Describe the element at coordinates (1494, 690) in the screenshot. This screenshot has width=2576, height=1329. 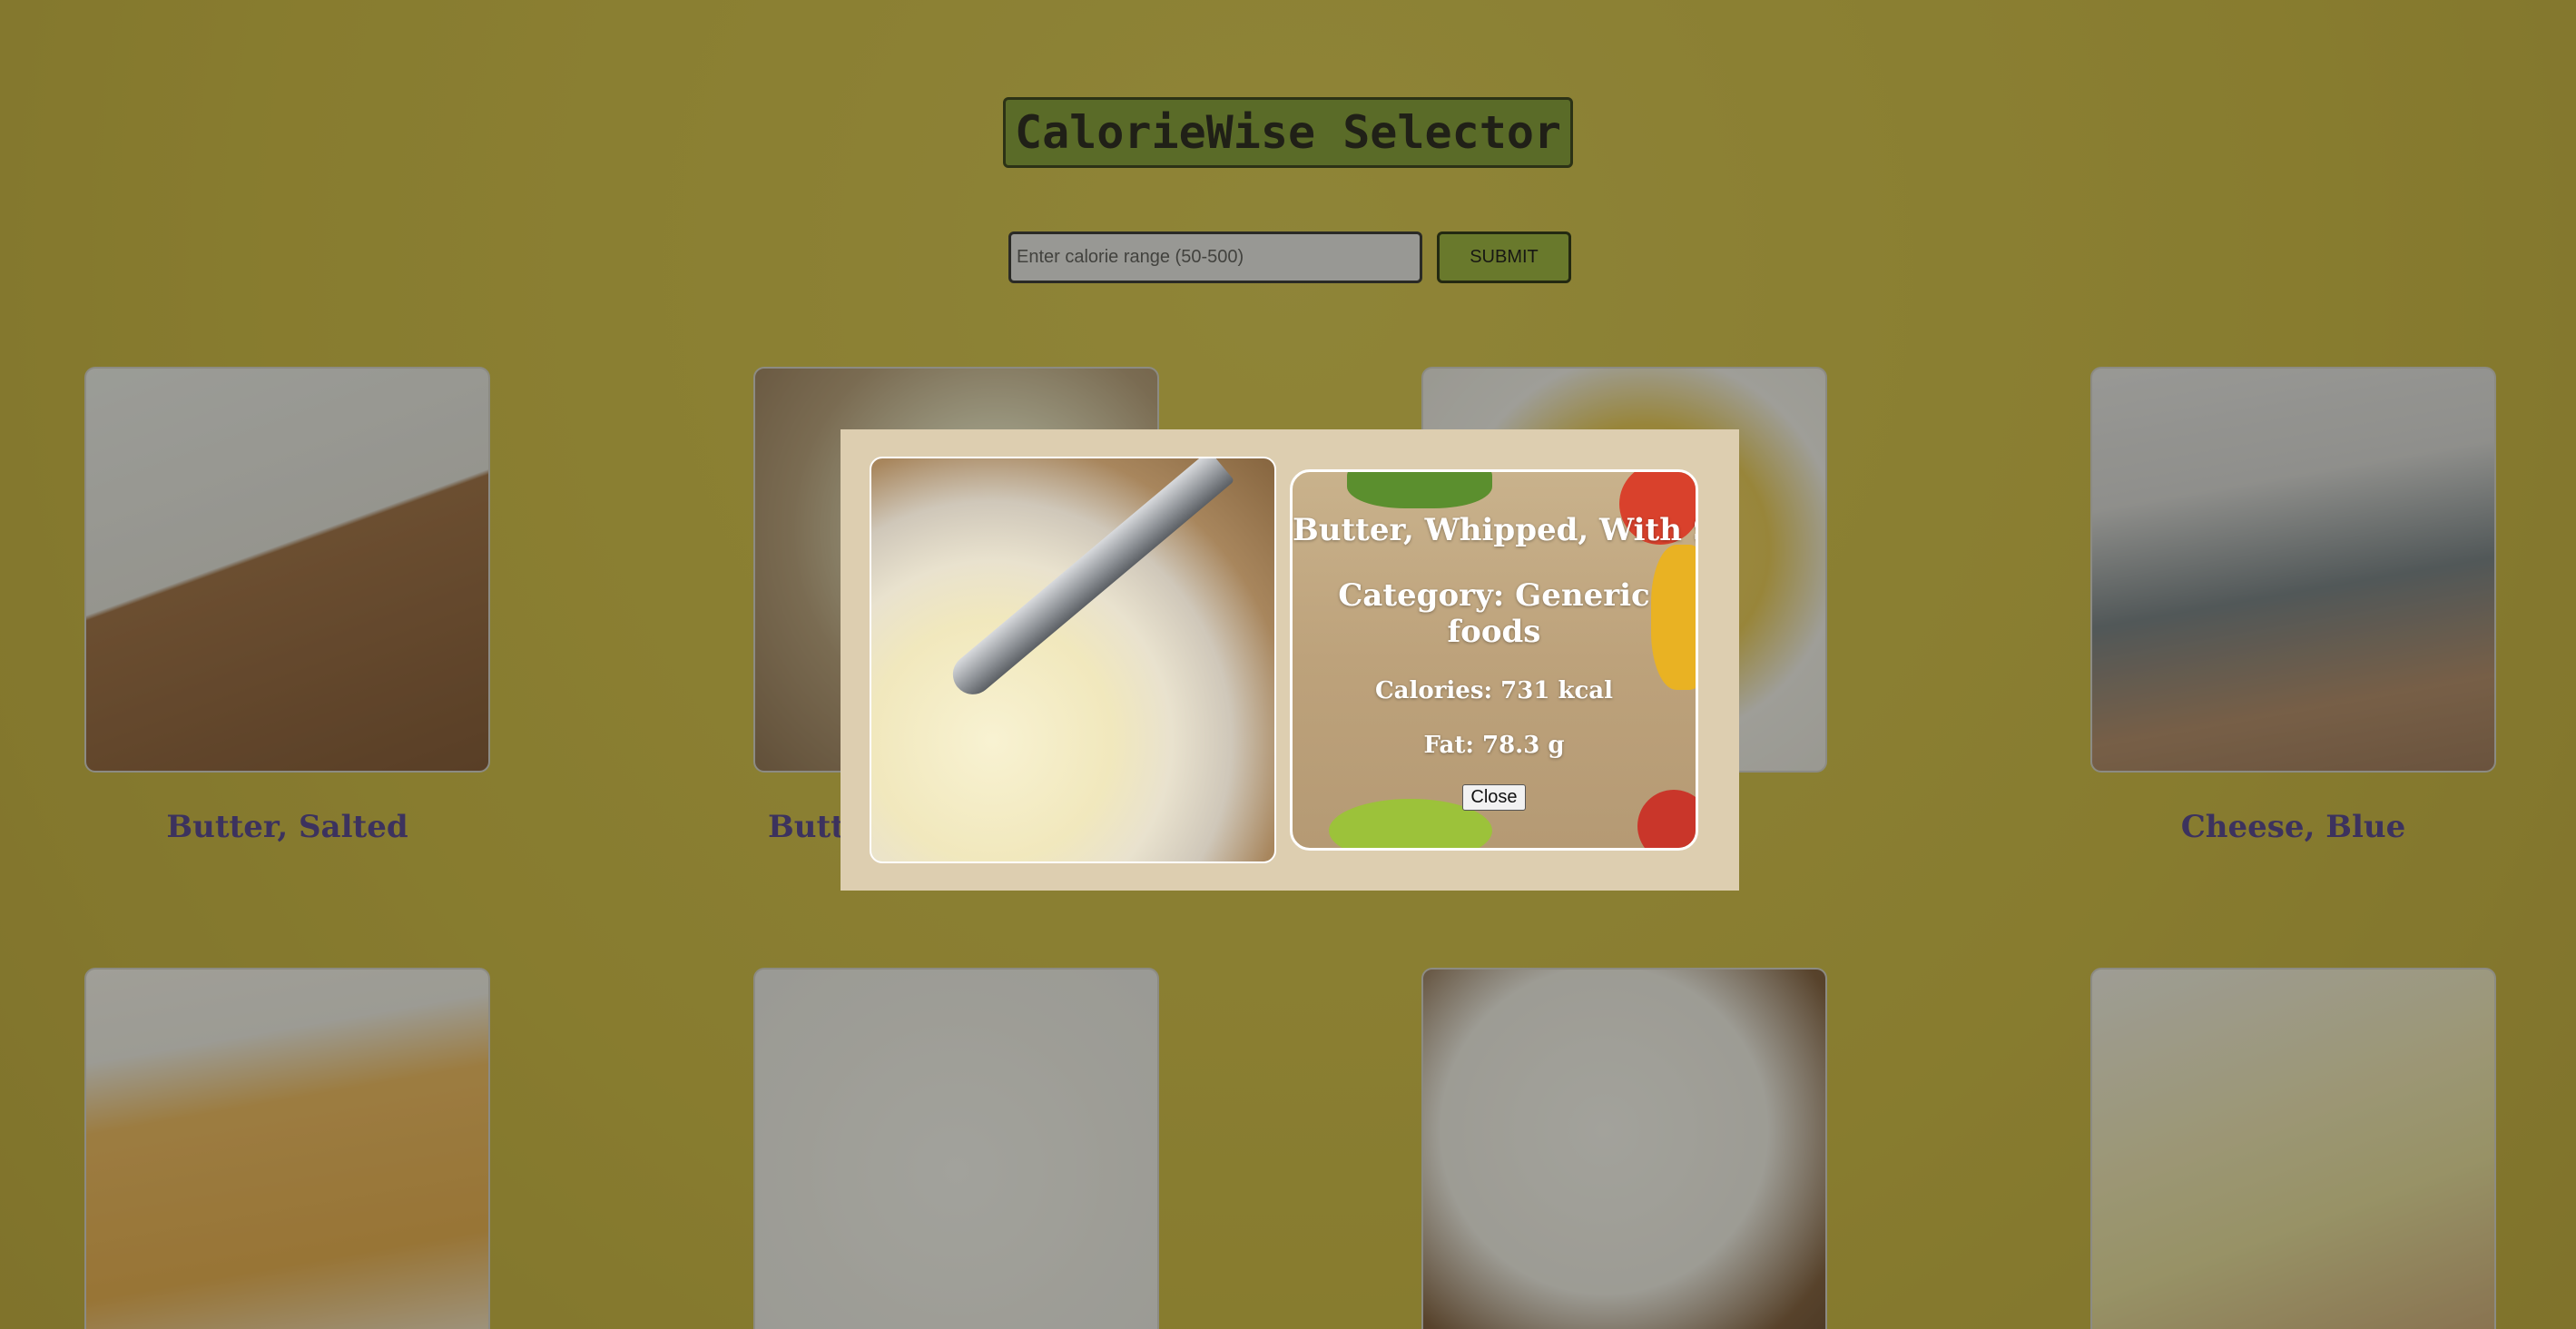
I see `modal-calories: Calories: 731 kcal` at that location.